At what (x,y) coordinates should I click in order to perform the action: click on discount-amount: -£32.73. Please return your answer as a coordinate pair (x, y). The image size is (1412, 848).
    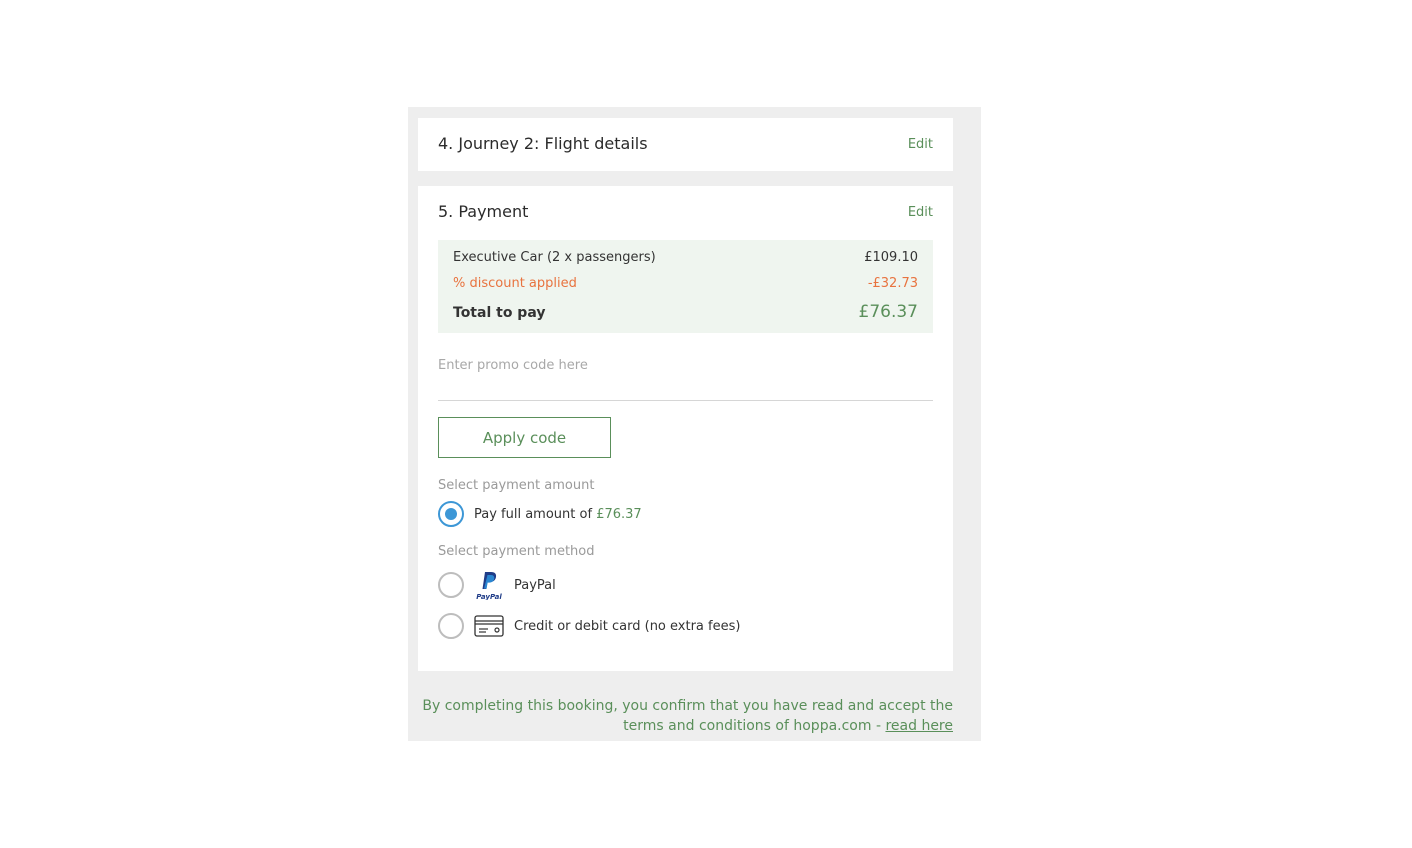
    Looking at the image, I should click on (892, 283).